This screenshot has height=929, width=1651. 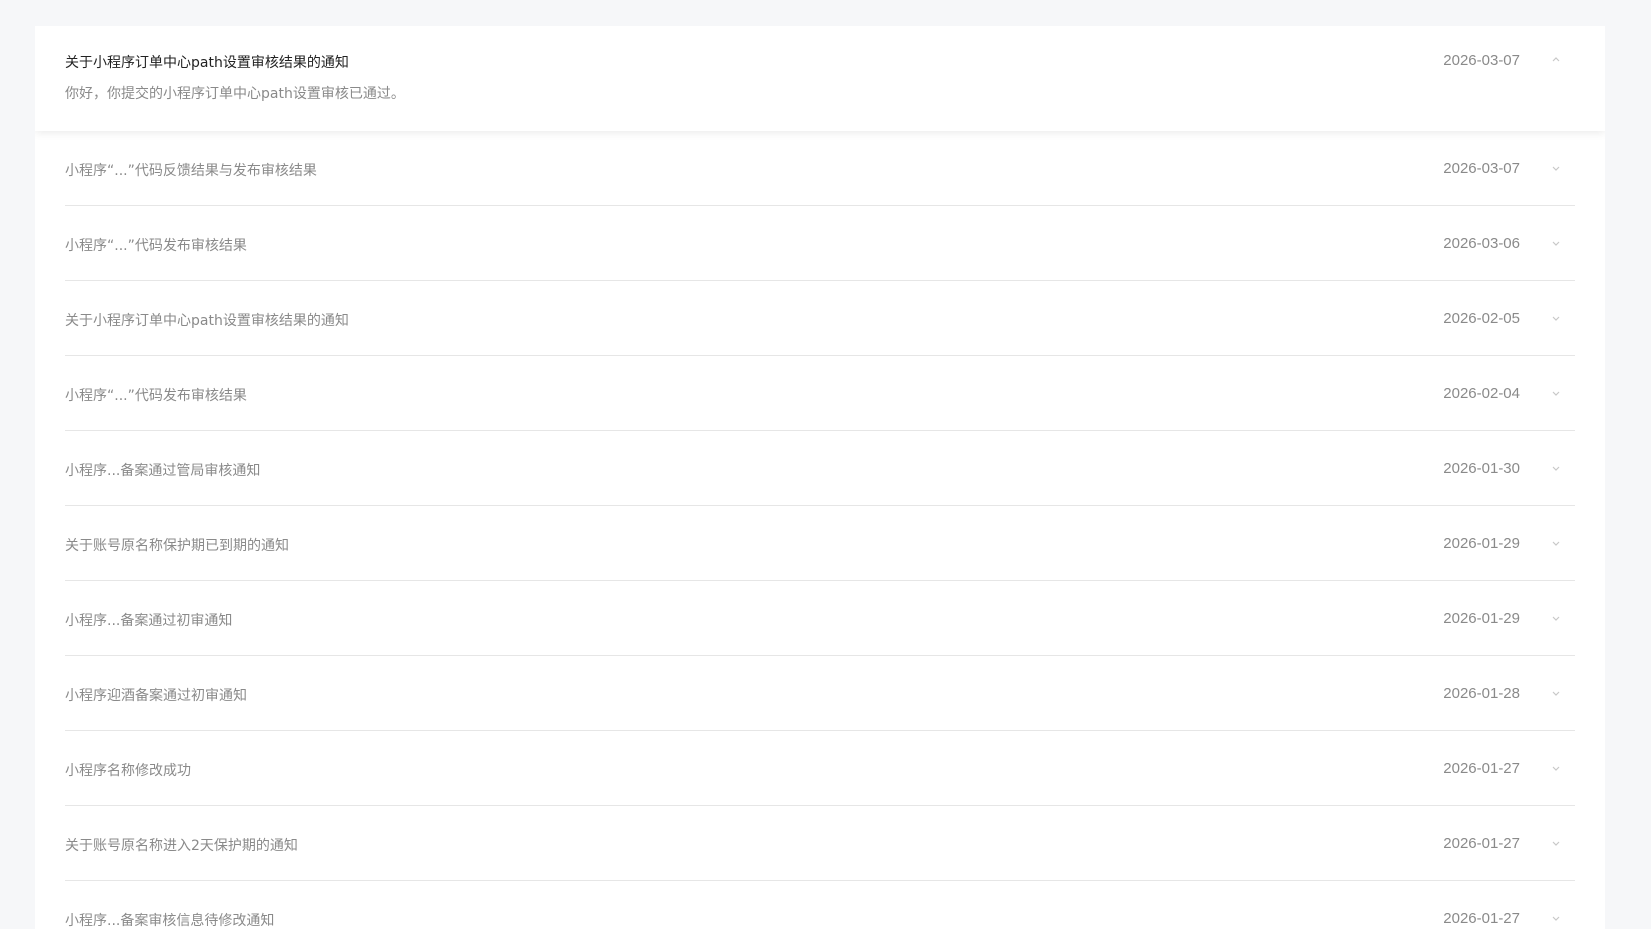 What do you see at coordinates (128, 771) in the screenshot?
I see `notification-title: 小程序名称修改成功` at bounding box center [128, 771].